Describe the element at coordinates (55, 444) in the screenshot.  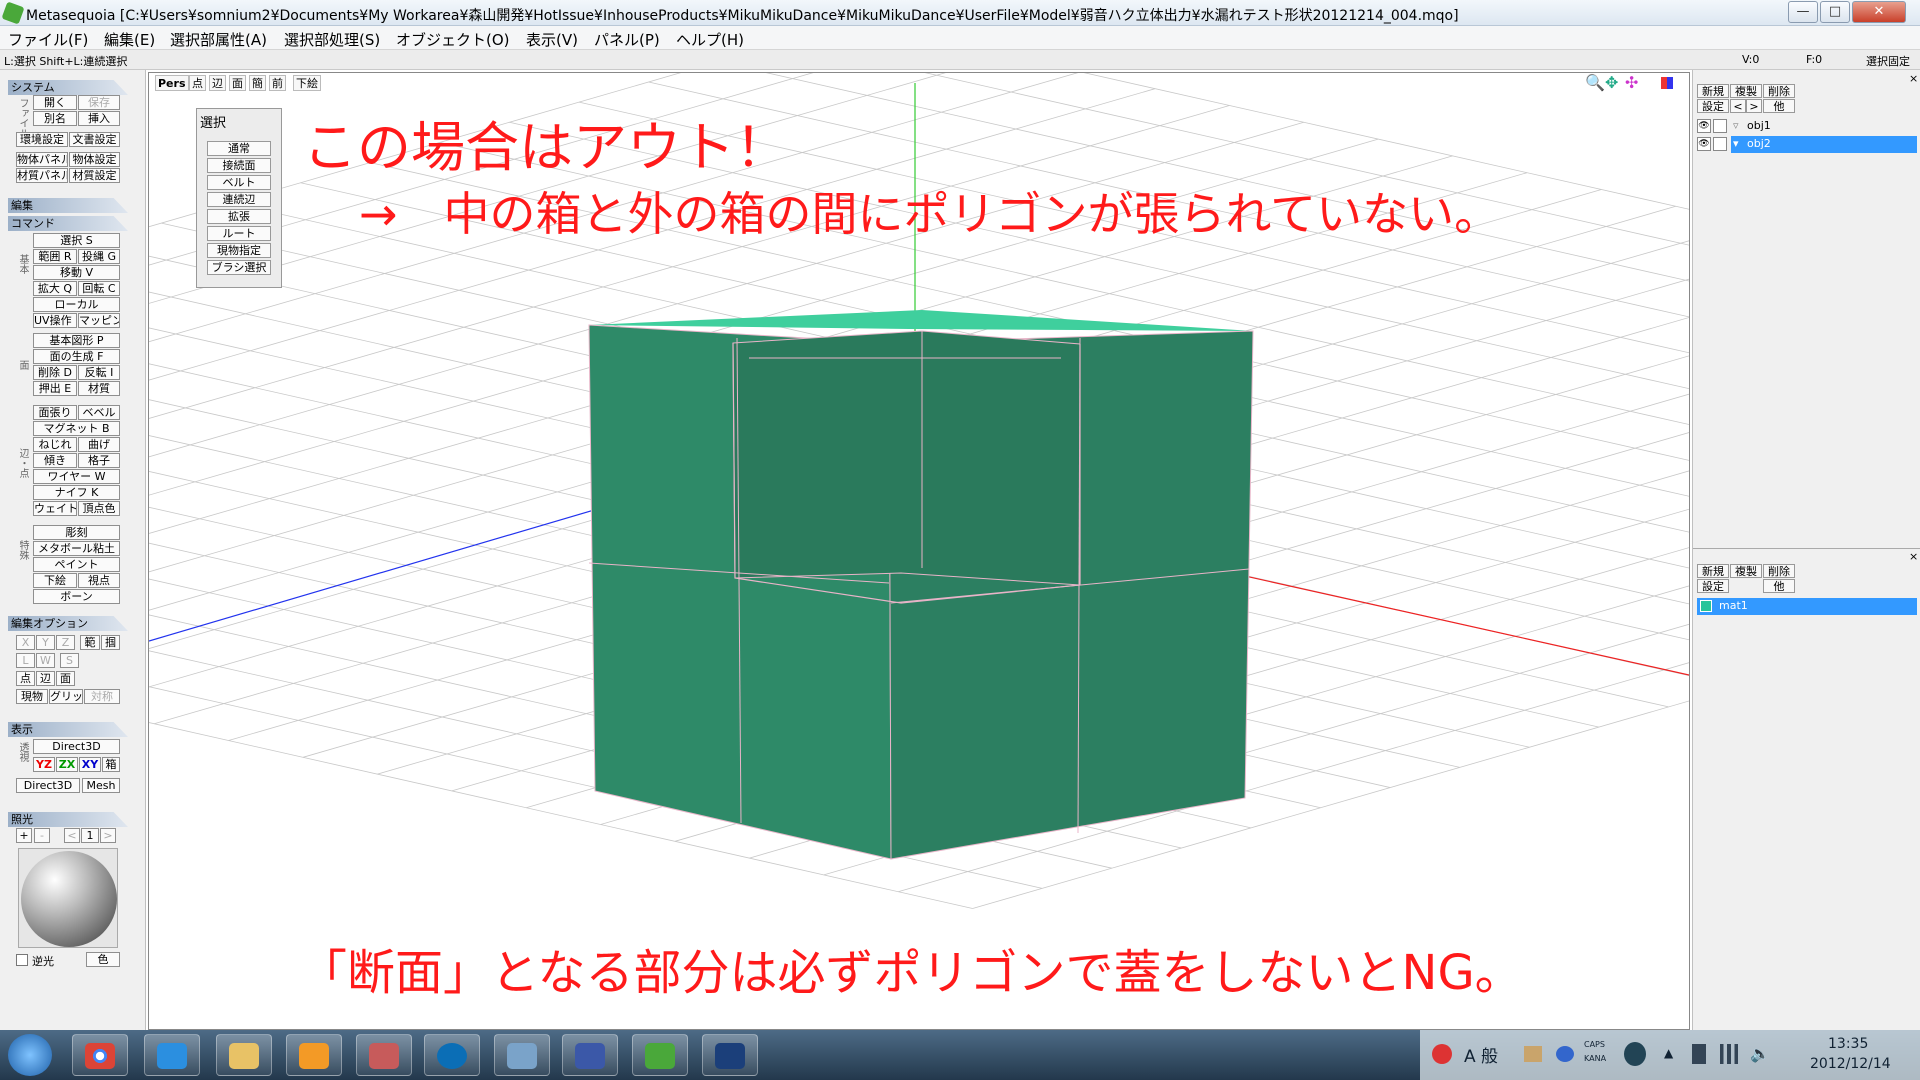
I see `cmd-twist: ねじれ` at that location.